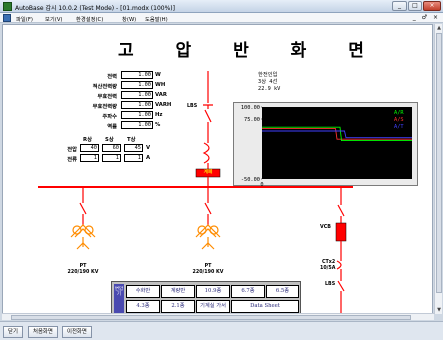 The height and width of the screenshot is (340, 443). Describe the element at coordinates (211, 317) in the screenshot. I see `horizontal-scroll-thumb` at that location.